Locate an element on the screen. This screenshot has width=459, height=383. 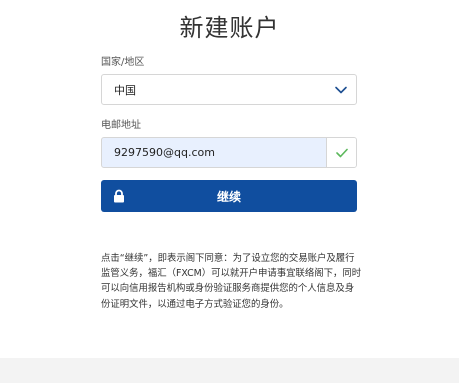
checkmark-icon is located at coordinates (341, 152).